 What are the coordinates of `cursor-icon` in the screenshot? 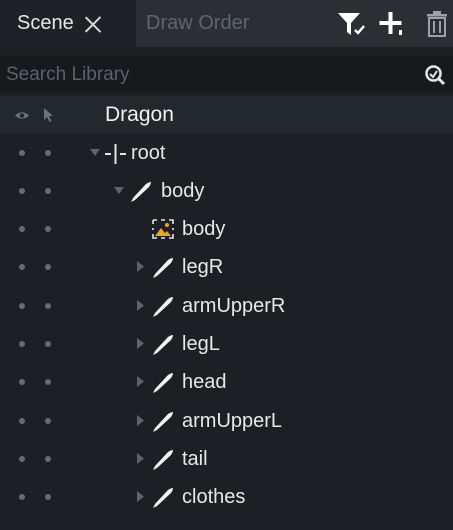 It's located at (48, 115).